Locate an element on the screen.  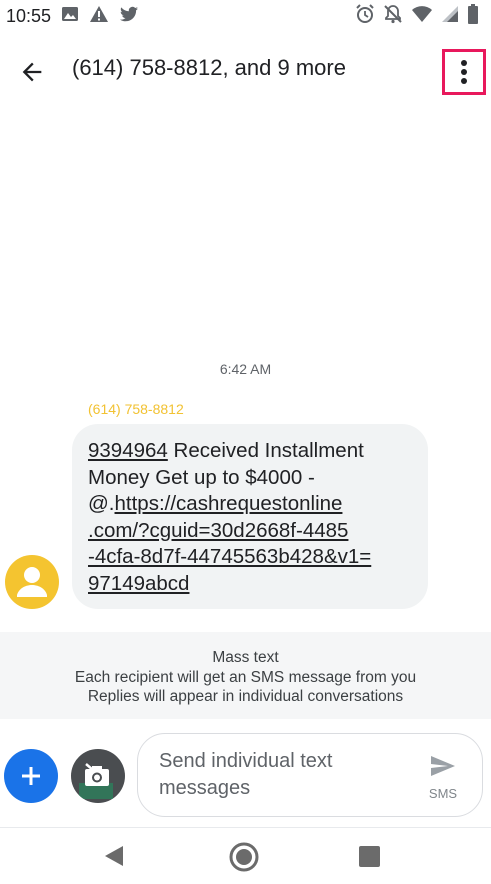
avatar is located at coordinates (32, 582).